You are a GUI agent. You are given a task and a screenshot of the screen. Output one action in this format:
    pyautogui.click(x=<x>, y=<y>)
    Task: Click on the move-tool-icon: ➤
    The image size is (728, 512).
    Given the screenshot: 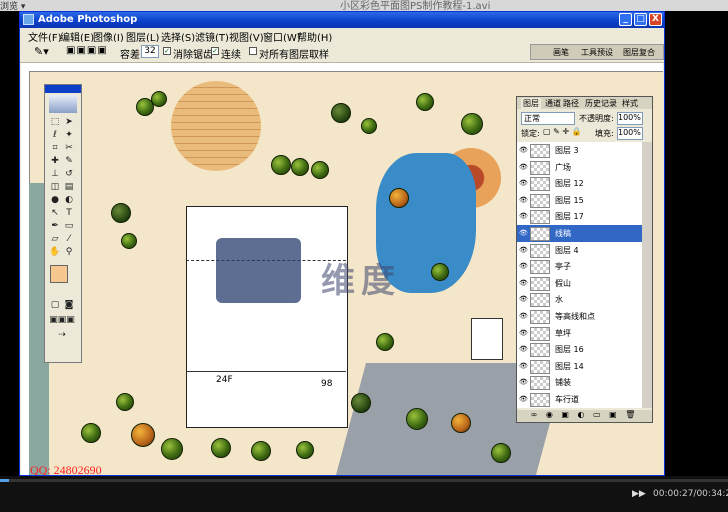 What is the action you would take?
    pyautogui.click(x=69, y=122)
    